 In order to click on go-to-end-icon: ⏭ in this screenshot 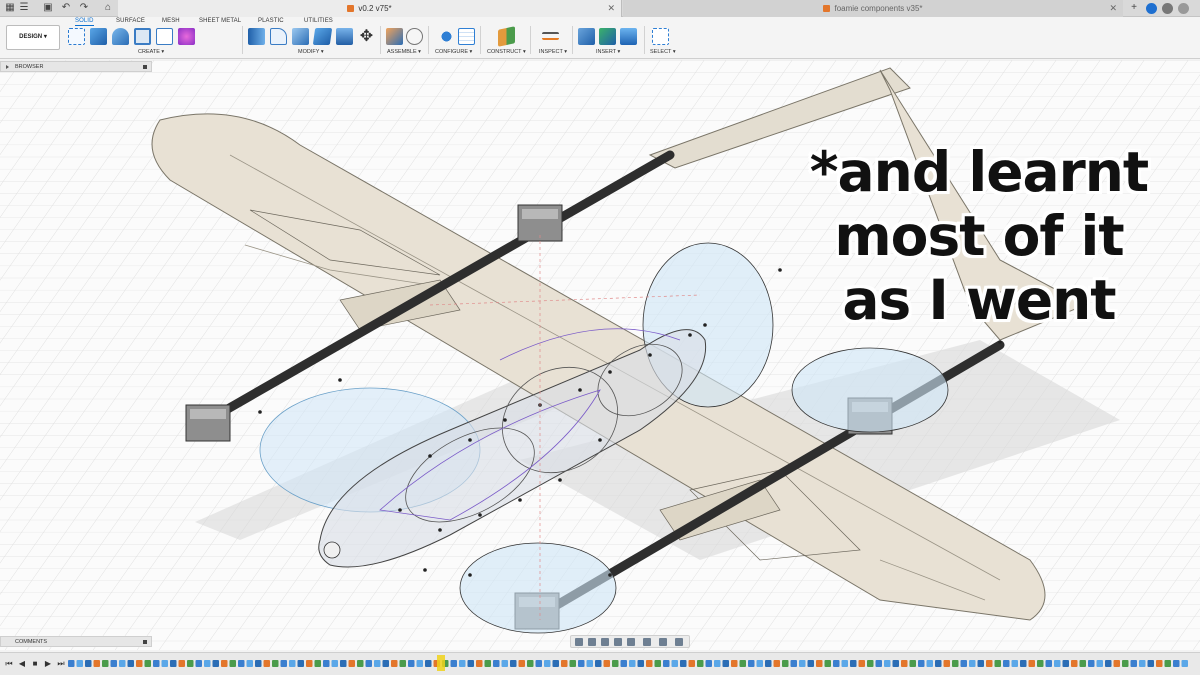, I will do `click(61, 664)`.